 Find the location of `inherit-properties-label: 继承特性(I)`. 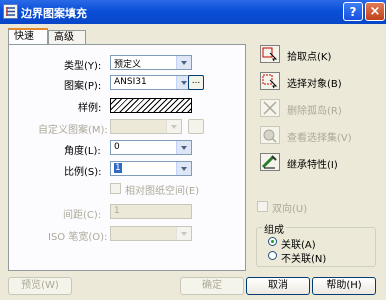

inherit-properties-label: 继承特性(I) is located at coordinates (312, 163).